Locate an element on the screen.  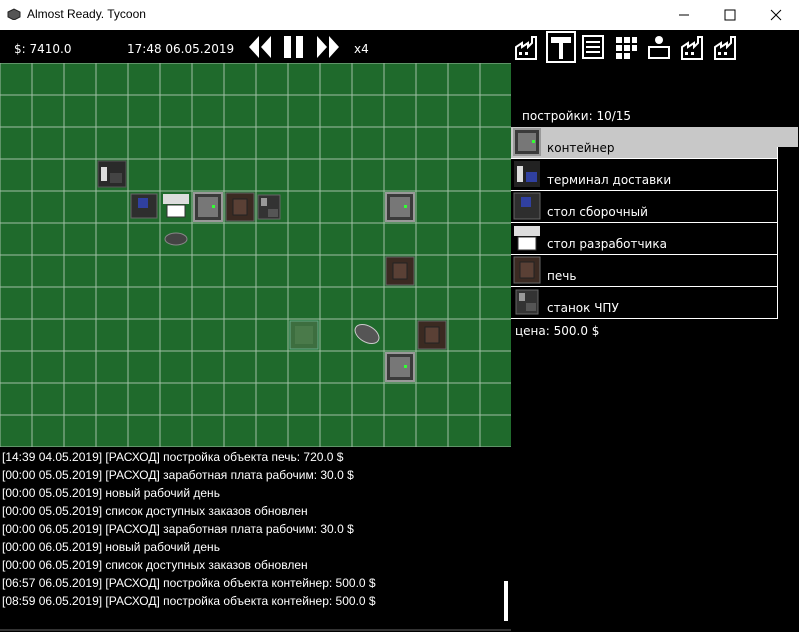
building-item-developer-desk: стол разработчика is located at coordinates (644, 239).